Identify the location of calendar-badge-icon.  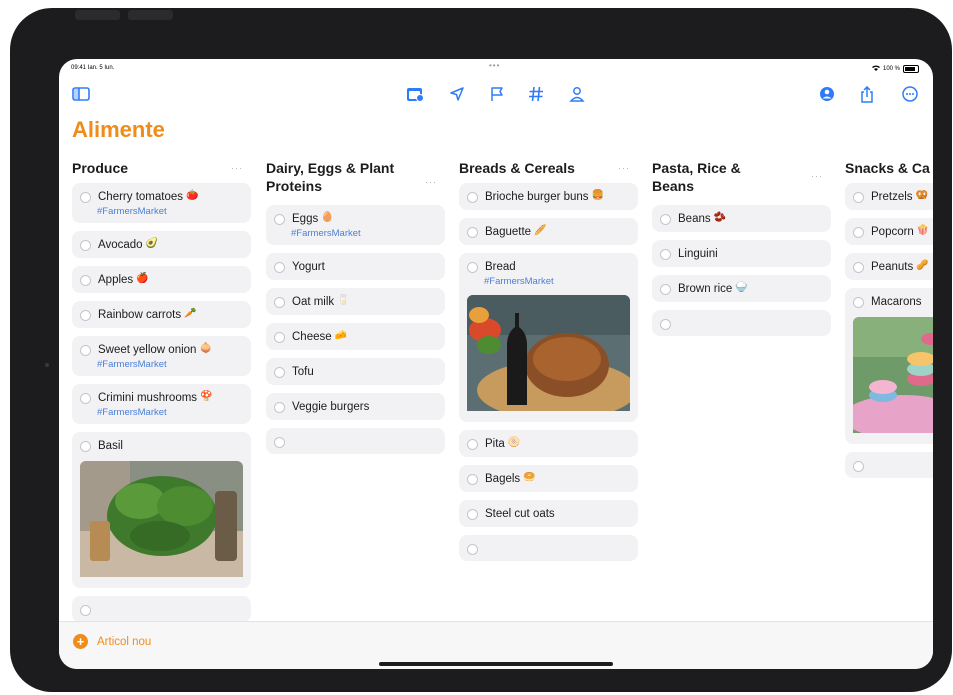
(415, 94).